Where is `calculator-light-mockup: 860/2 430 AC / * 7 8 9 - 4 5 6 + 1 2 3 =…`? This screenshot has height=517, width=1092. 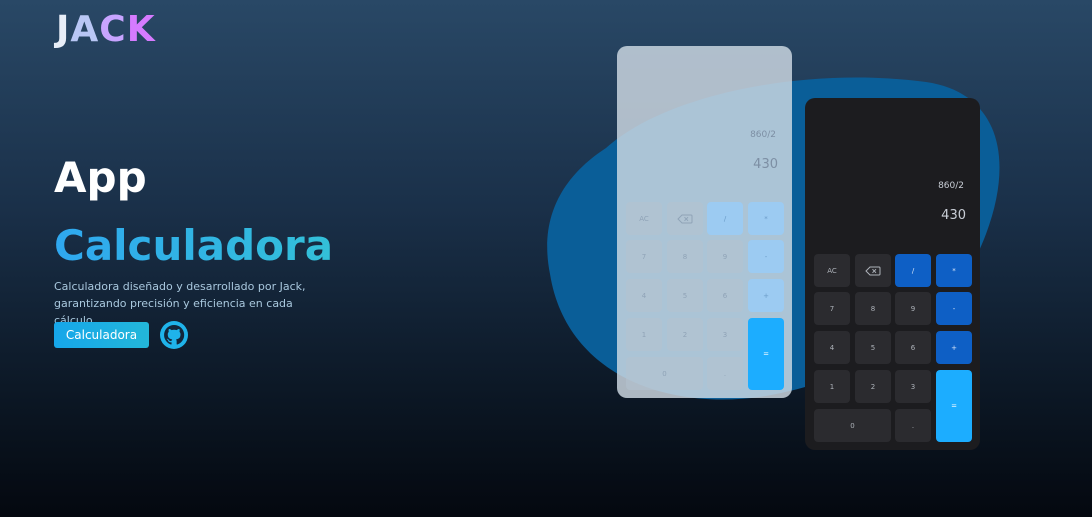
calculator-light-mockup: 860/2 430 AC / * 7 8 9 - 4 5 6 + 1 2 3 =… is located at coordinates (704, 222).